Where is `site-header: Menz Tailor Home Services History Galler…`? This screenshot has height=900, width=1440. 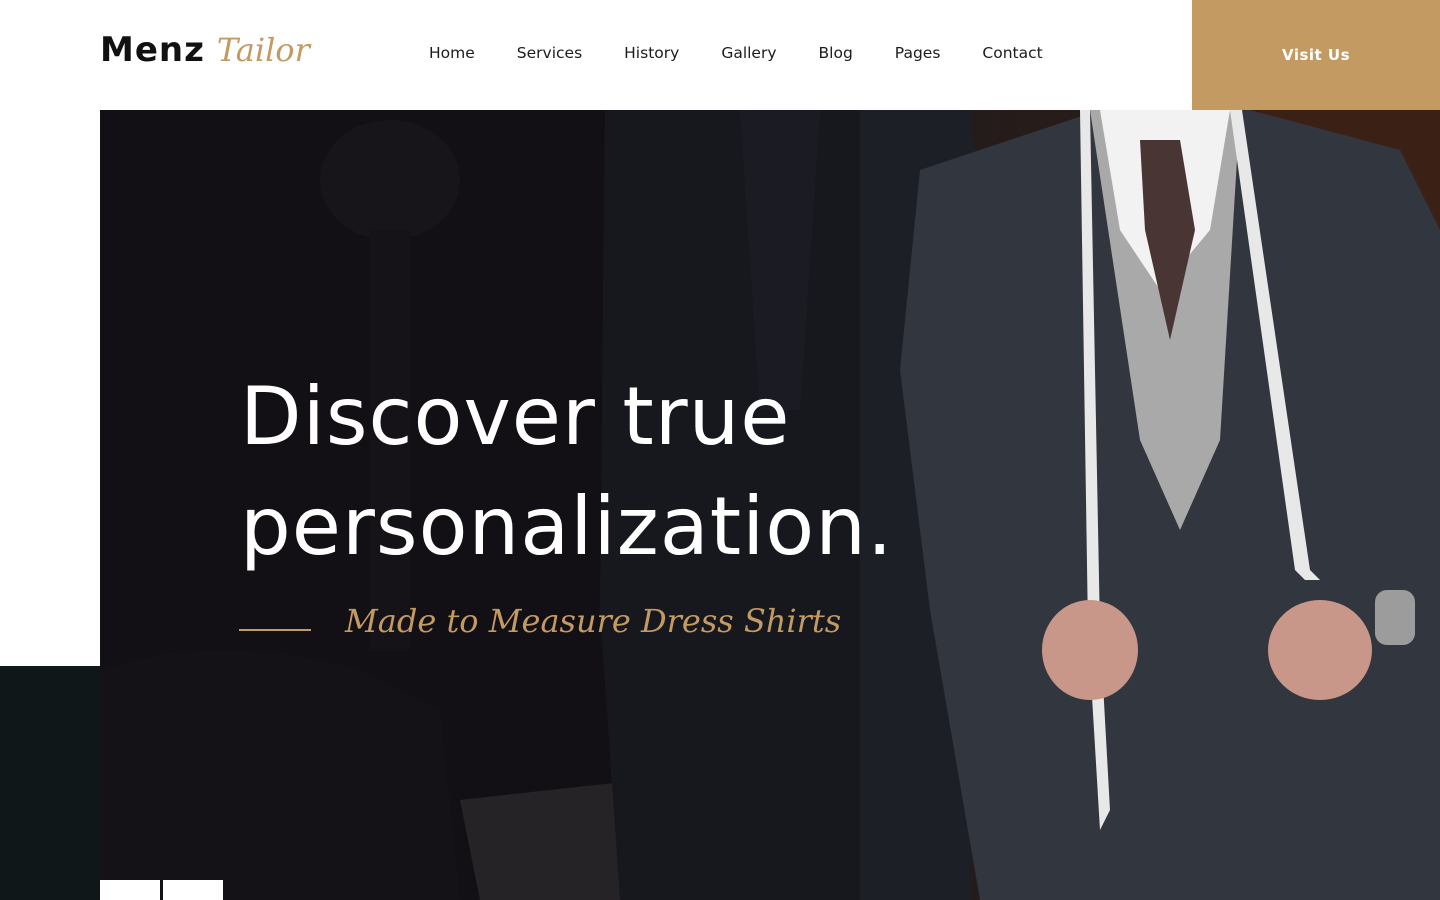
site-header: Menz Tailor Home Services History Galler… is located at coordinates (720, 55).